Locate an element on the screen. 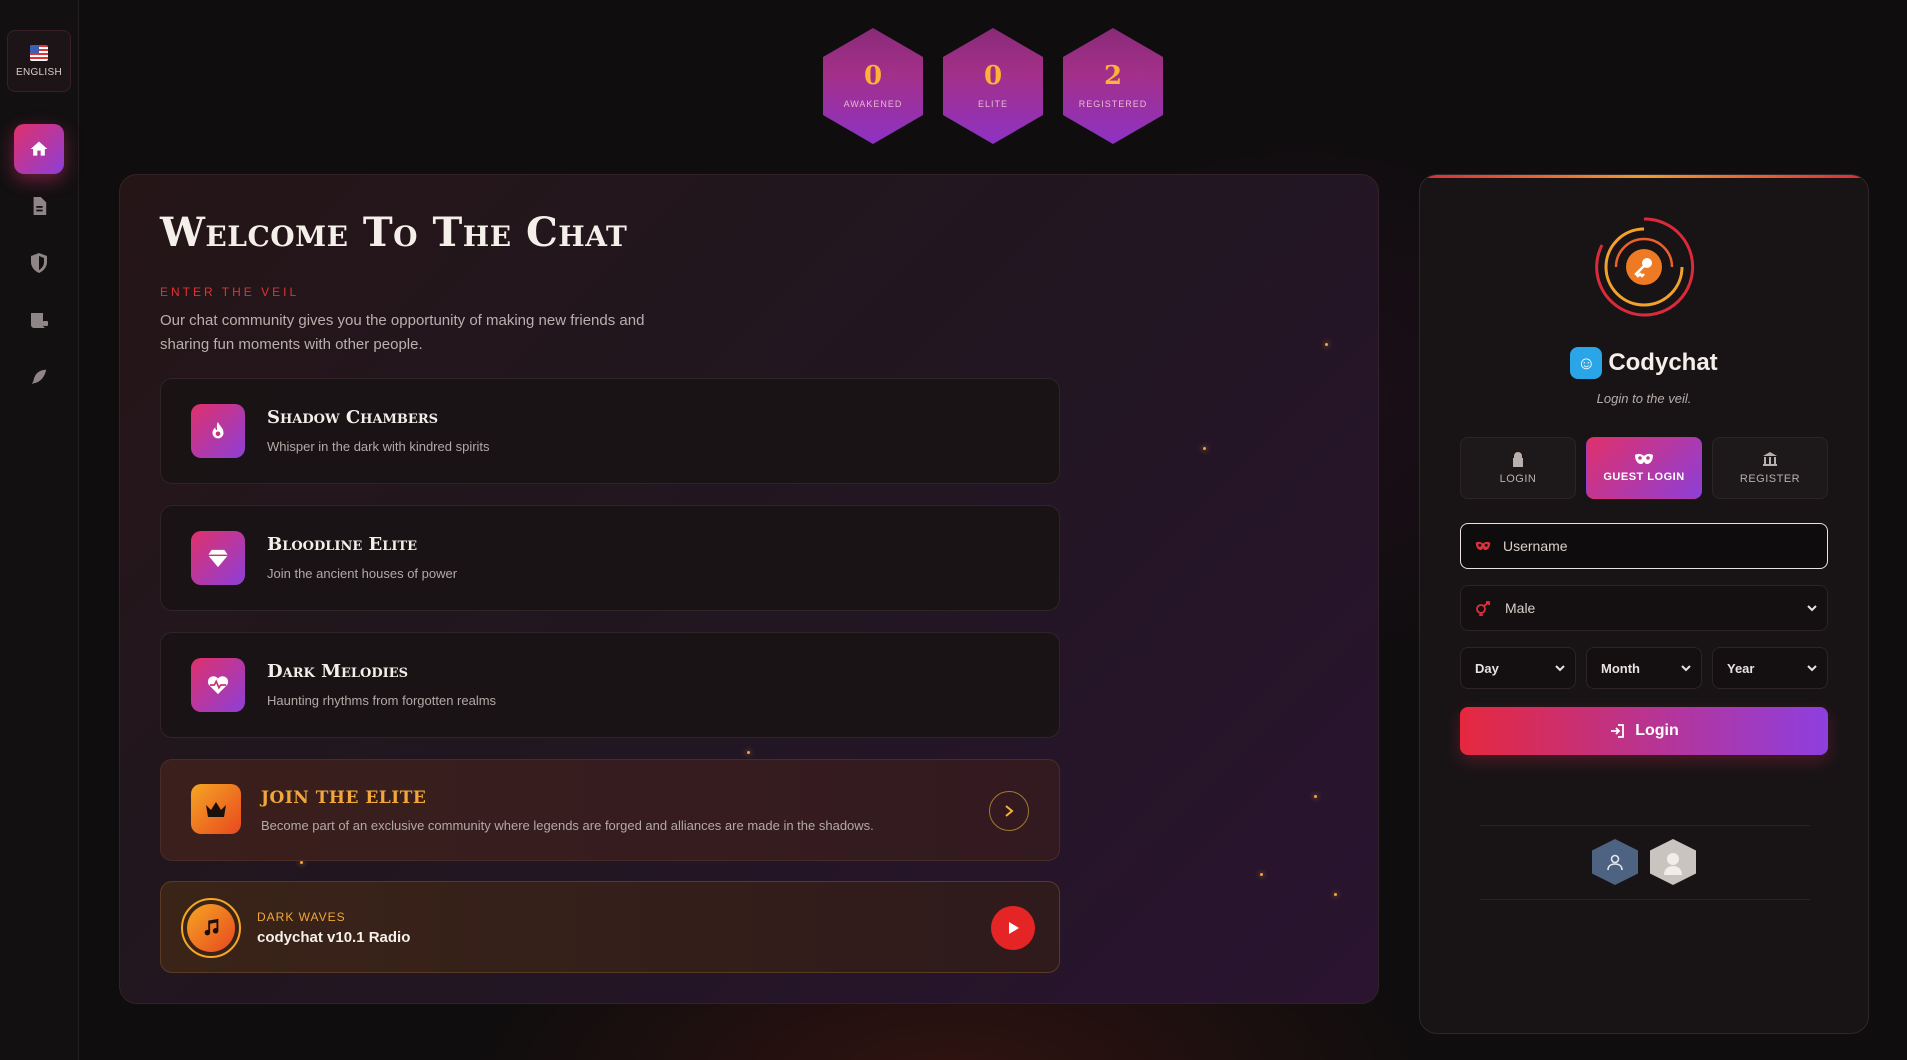  page-title: Welcome To The Chat is located at coordinates (394, 232).